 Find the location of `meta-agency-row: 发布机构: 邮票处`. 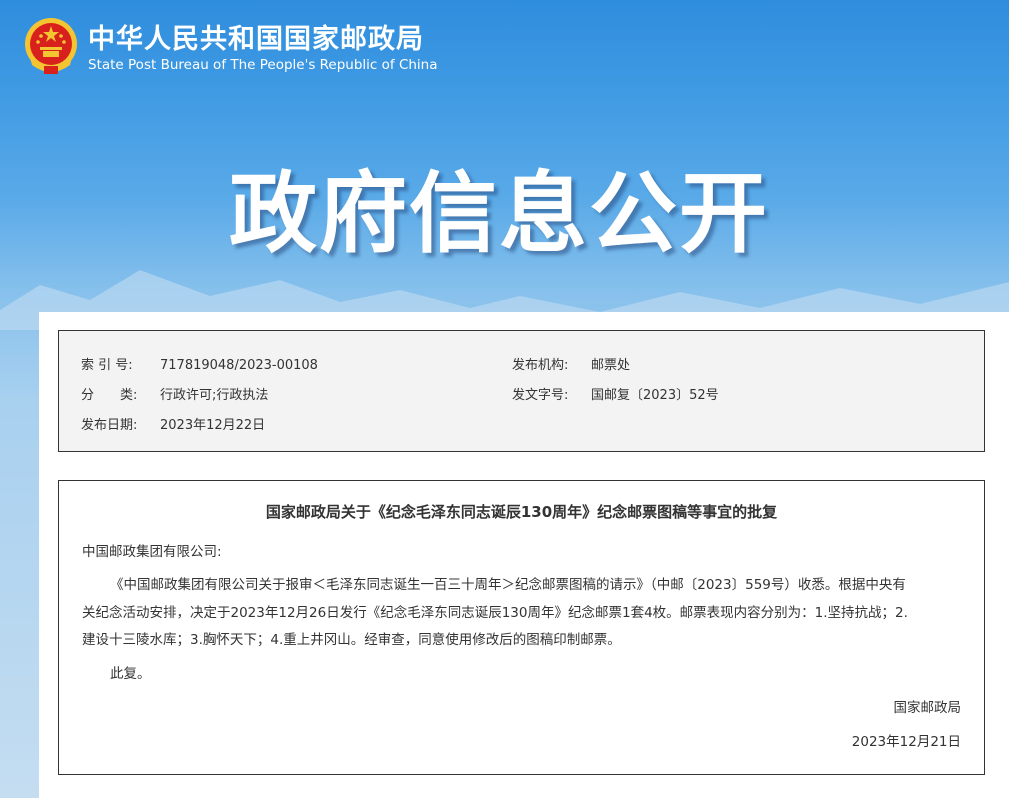

meta-agency-row: 发布机构: 邮票处 is located at coordinates (571, 363).